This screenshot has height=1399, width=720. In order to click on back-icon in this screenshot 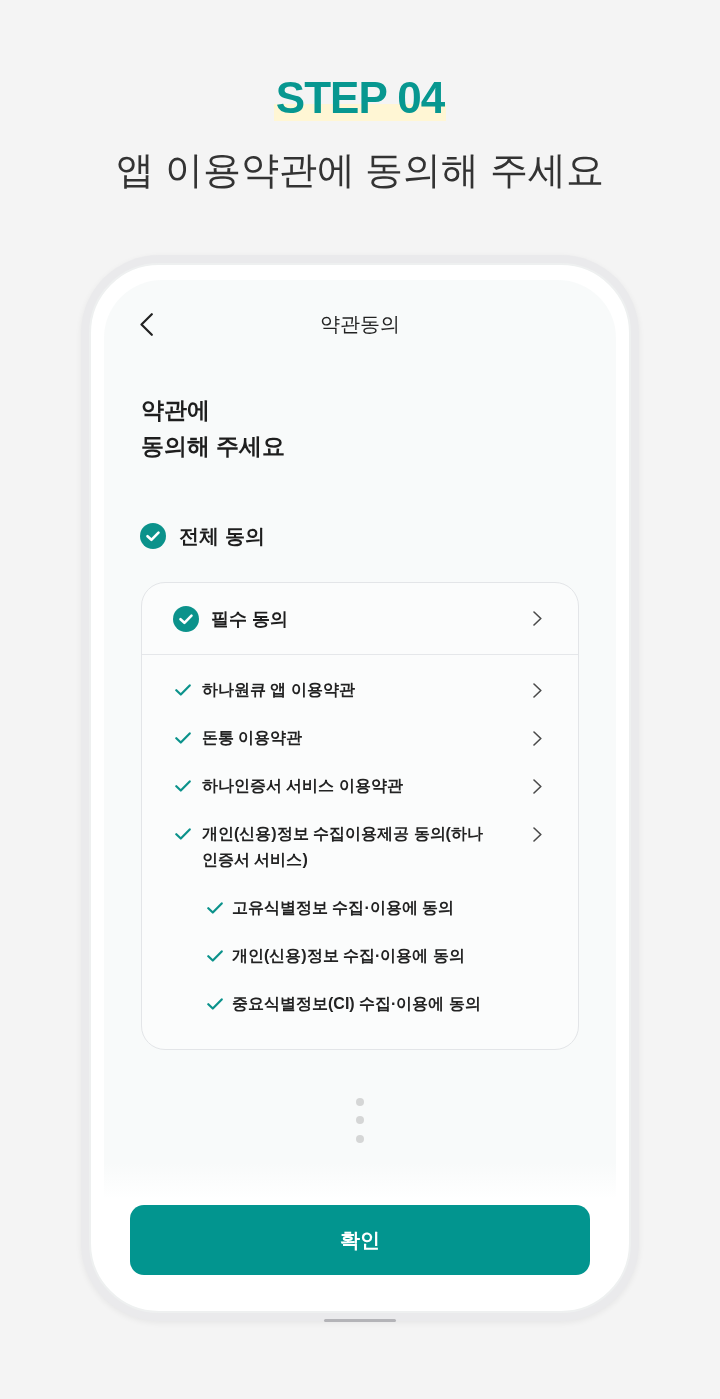, I will do `click(146, 324)`.